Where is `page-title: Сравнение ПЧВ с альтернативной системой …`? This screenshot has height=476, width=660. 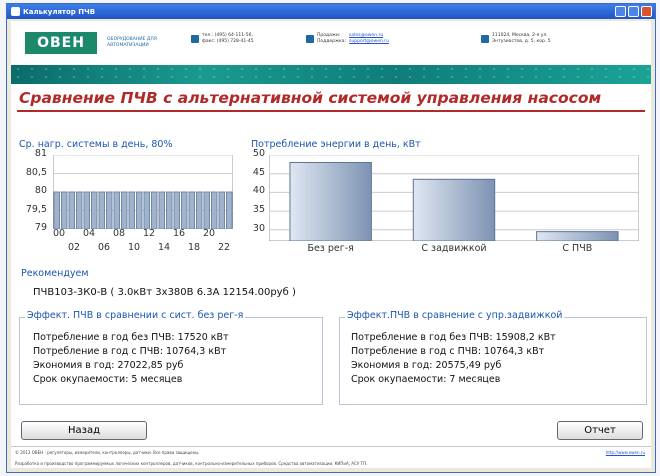 page-title: Сравнение ПЧВ с альтернативной системой … is located at coordinates (310, 98).